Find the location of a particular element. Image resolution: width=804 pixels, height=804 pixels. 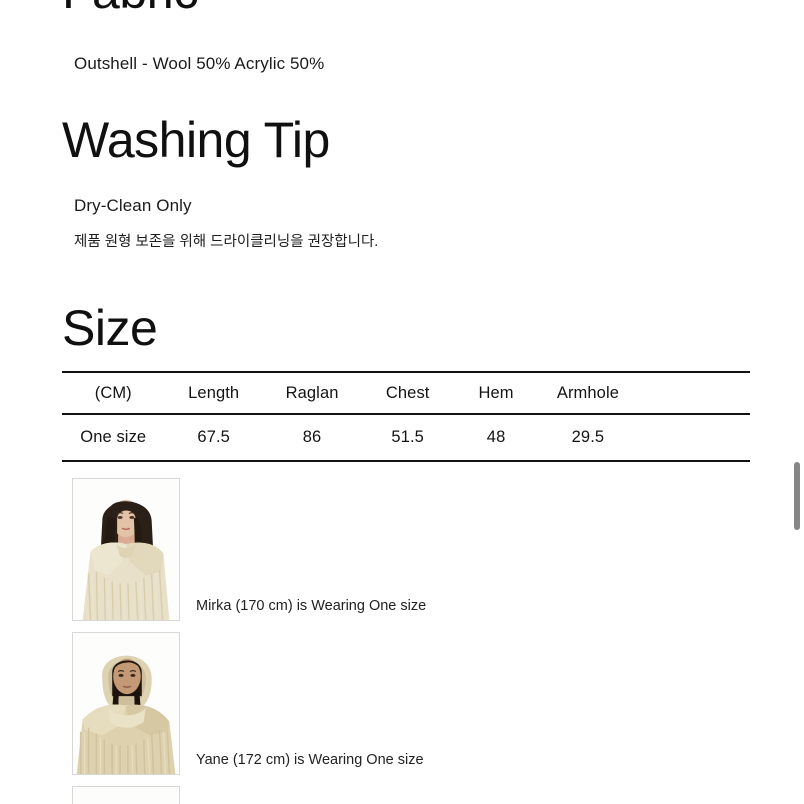

model-yane-thumbnail is located at coordinates (126, 703).